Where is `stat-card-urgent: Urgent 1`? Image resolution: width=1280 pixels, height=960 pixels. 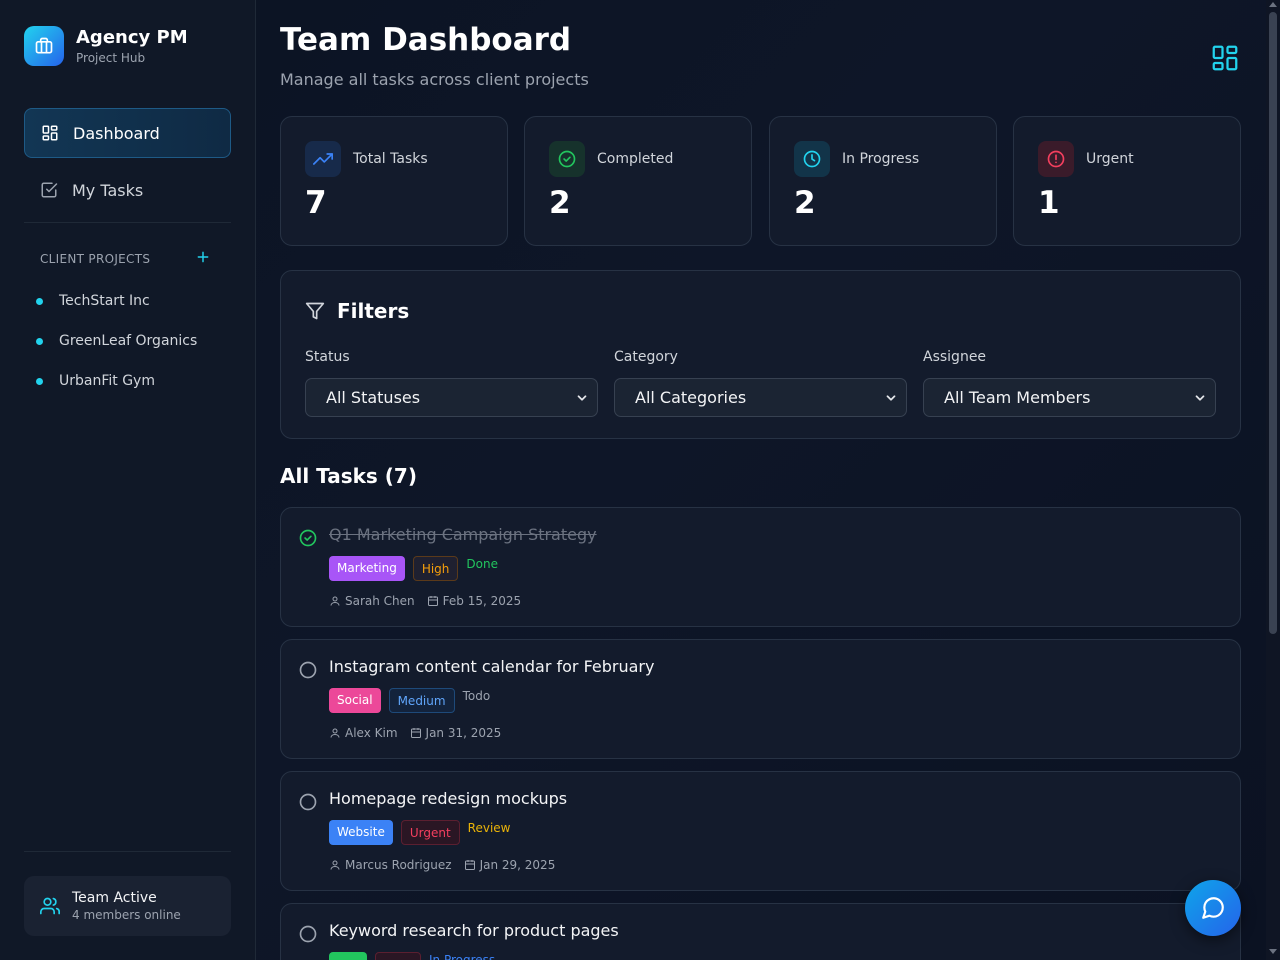 stat-card-urgent: Urgent 1 is located at coordinates (1127, 181).